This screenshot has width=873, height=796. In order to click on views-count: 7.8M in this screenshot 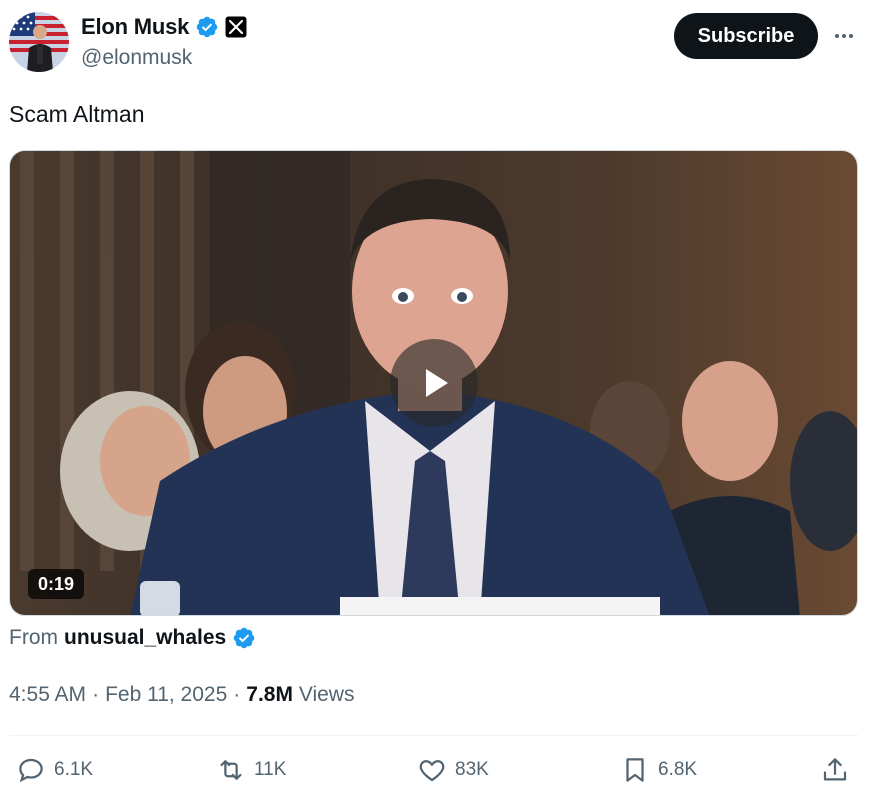, I will do `click(269, 694)`.